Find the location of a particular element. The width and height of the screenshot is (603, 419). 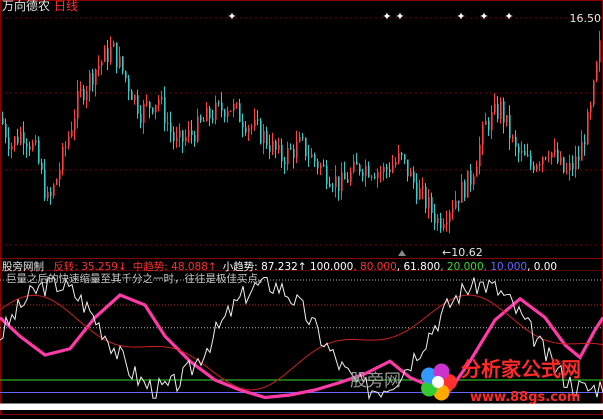

indicator-level-1: , 80.000 is located at coordinates (375, 267).